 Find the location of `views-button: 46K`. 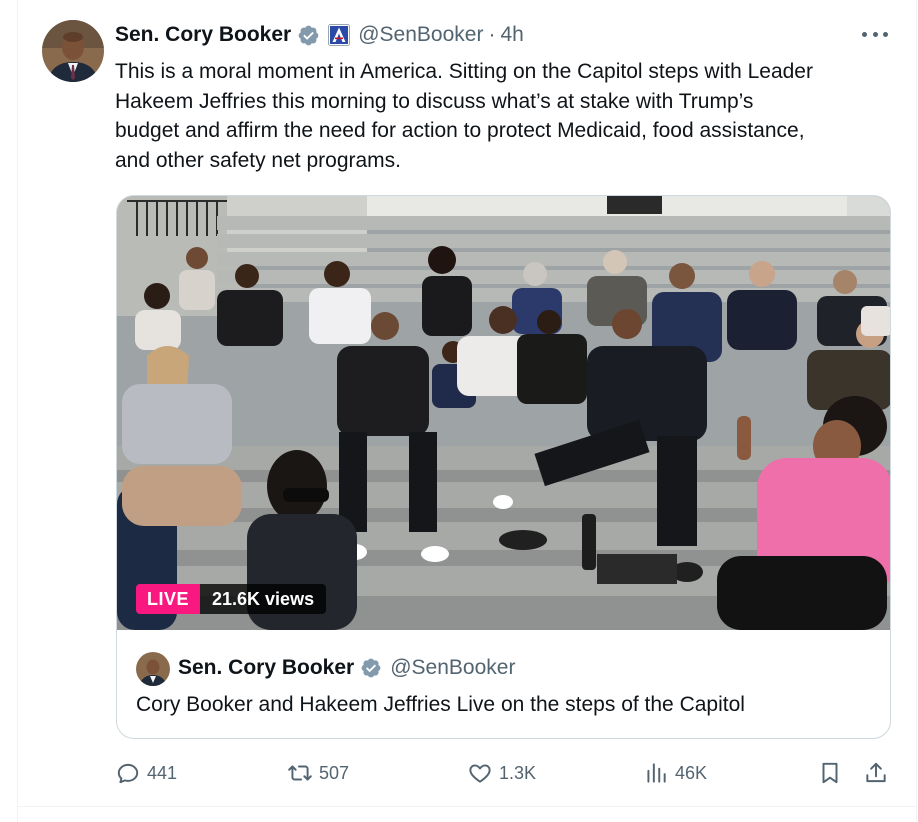

views-button: 46K is located at coordinates (675, 773).